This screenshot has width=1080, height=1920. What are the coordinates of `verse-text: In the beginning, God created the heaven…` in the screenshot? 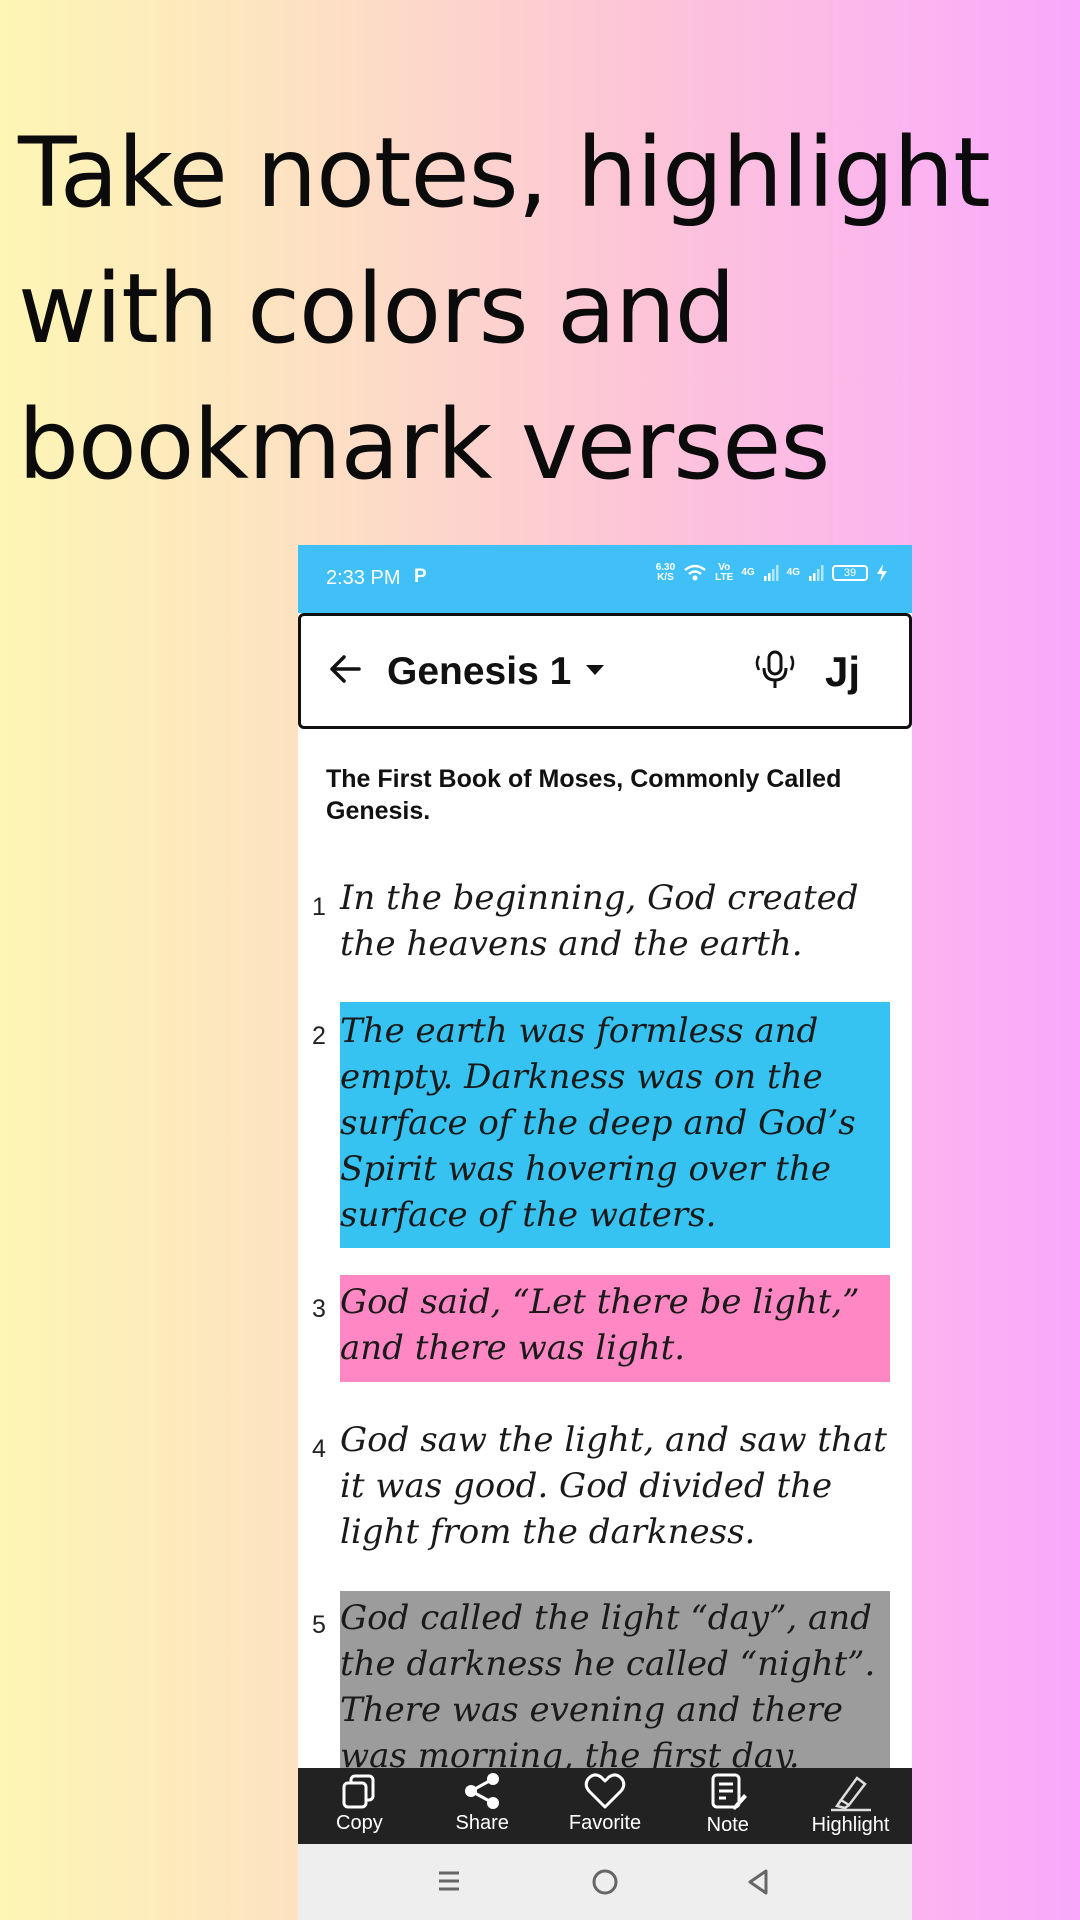 It's located at (615, 921).